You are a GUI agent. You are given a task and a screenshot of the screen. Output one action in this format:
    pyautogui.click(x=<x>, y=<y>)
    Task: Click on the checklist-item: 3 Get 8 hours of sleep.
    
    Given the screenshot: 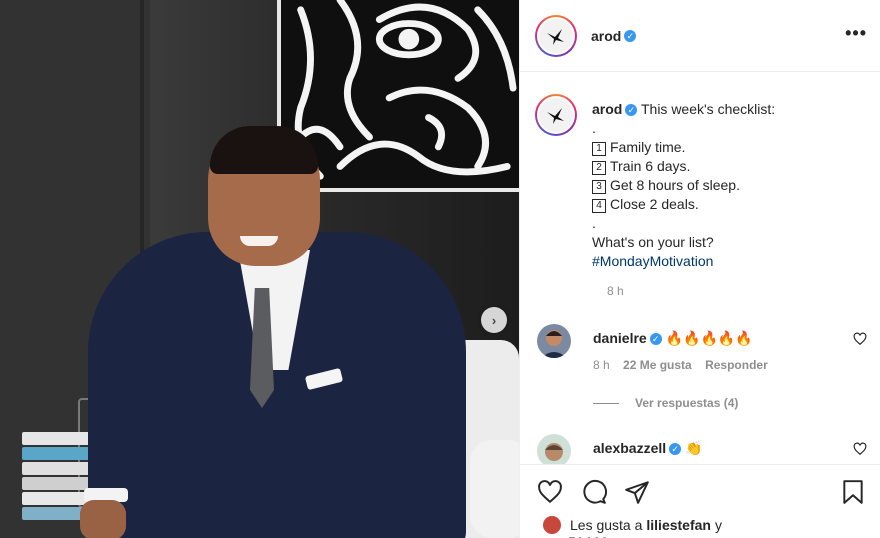 What is the action you would take?
    pyautogui.click(x=729, y=185)
    